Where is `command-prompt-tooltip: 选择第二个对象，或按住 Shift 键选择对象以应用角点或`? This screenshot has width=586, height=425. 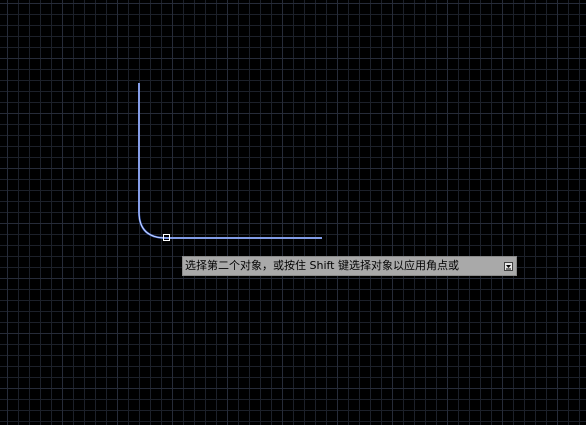
command-prompt-tooltip: 选择第二个对象，或按住 Shift 键选择对象以应用角点或 is located at coordinates (349, 266).